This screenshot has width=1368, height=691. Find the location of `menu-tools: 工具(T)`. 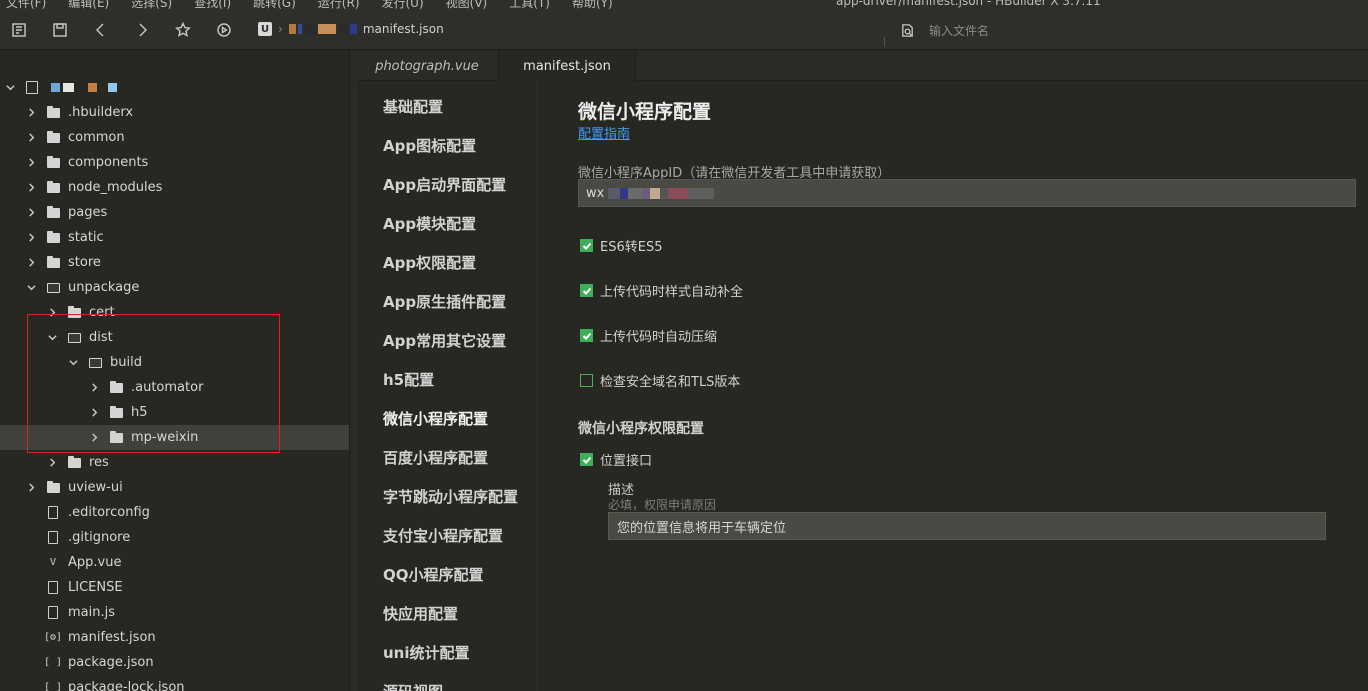

menu-tools: 工具(T) is located at coordinates (529, 5).